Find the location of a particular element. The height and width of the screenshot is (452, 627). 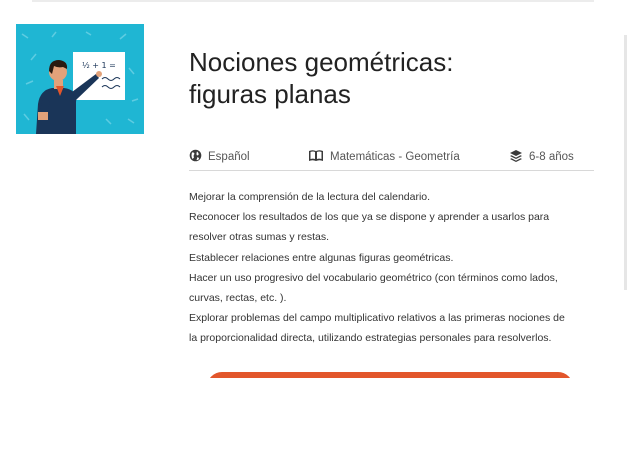

course-thumbnail: ½ + 1 = is located at coordinates (80, 79).